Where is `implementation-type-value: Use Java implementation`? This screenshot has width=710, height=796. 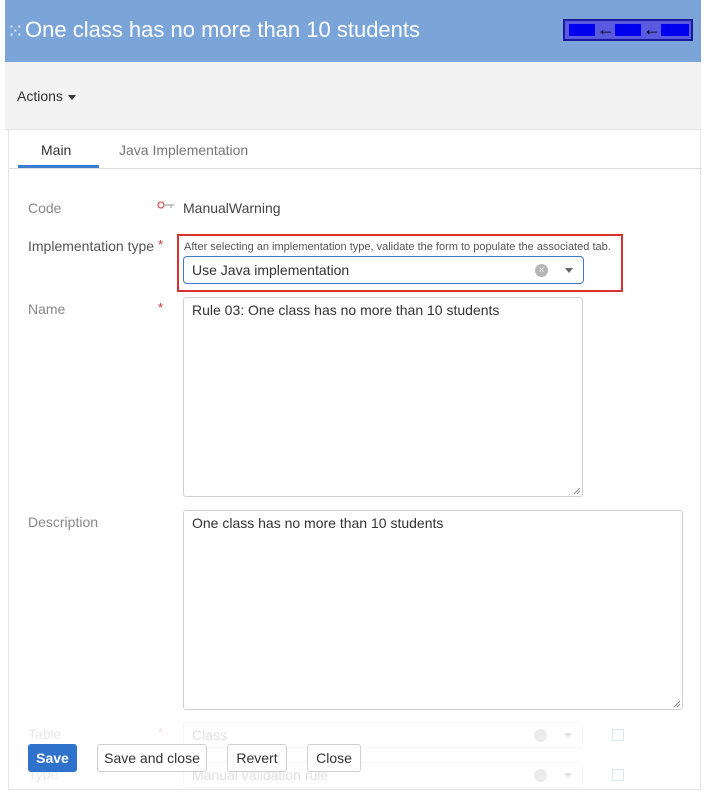
implementation-type-value: Use Java implementation is located at coordinates (271, 270).